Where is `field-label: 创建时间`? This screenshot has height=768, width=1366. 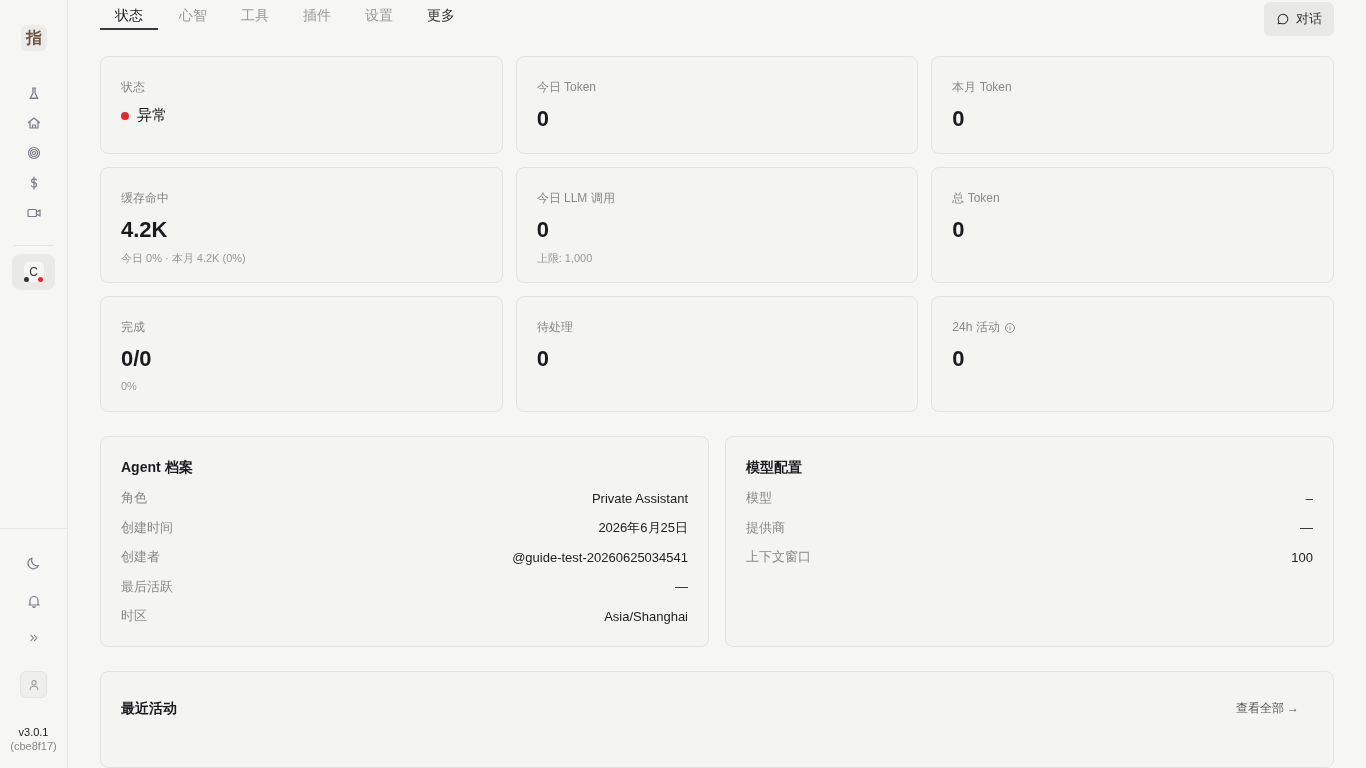
field-label: 创建时间 is located at coordinates (147, 527).